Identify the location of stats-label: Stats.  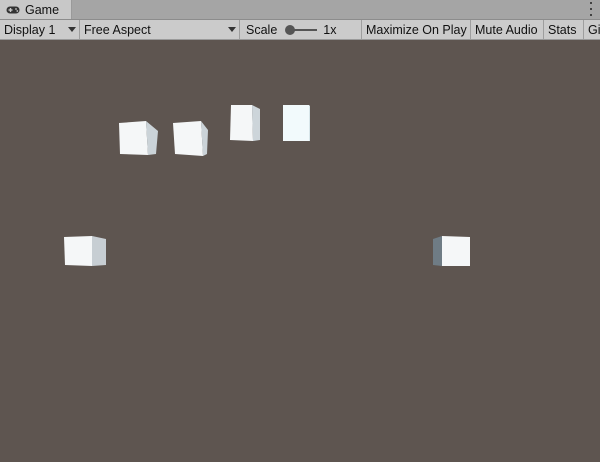
(562, 29).